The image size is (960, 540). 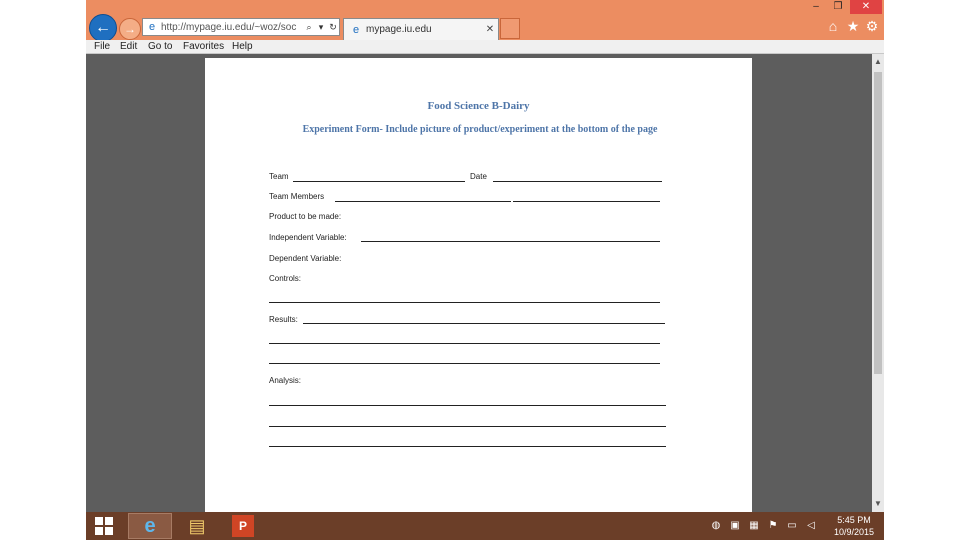 I want to click on powerpoint-icon: P, so click(x=243, y=526).